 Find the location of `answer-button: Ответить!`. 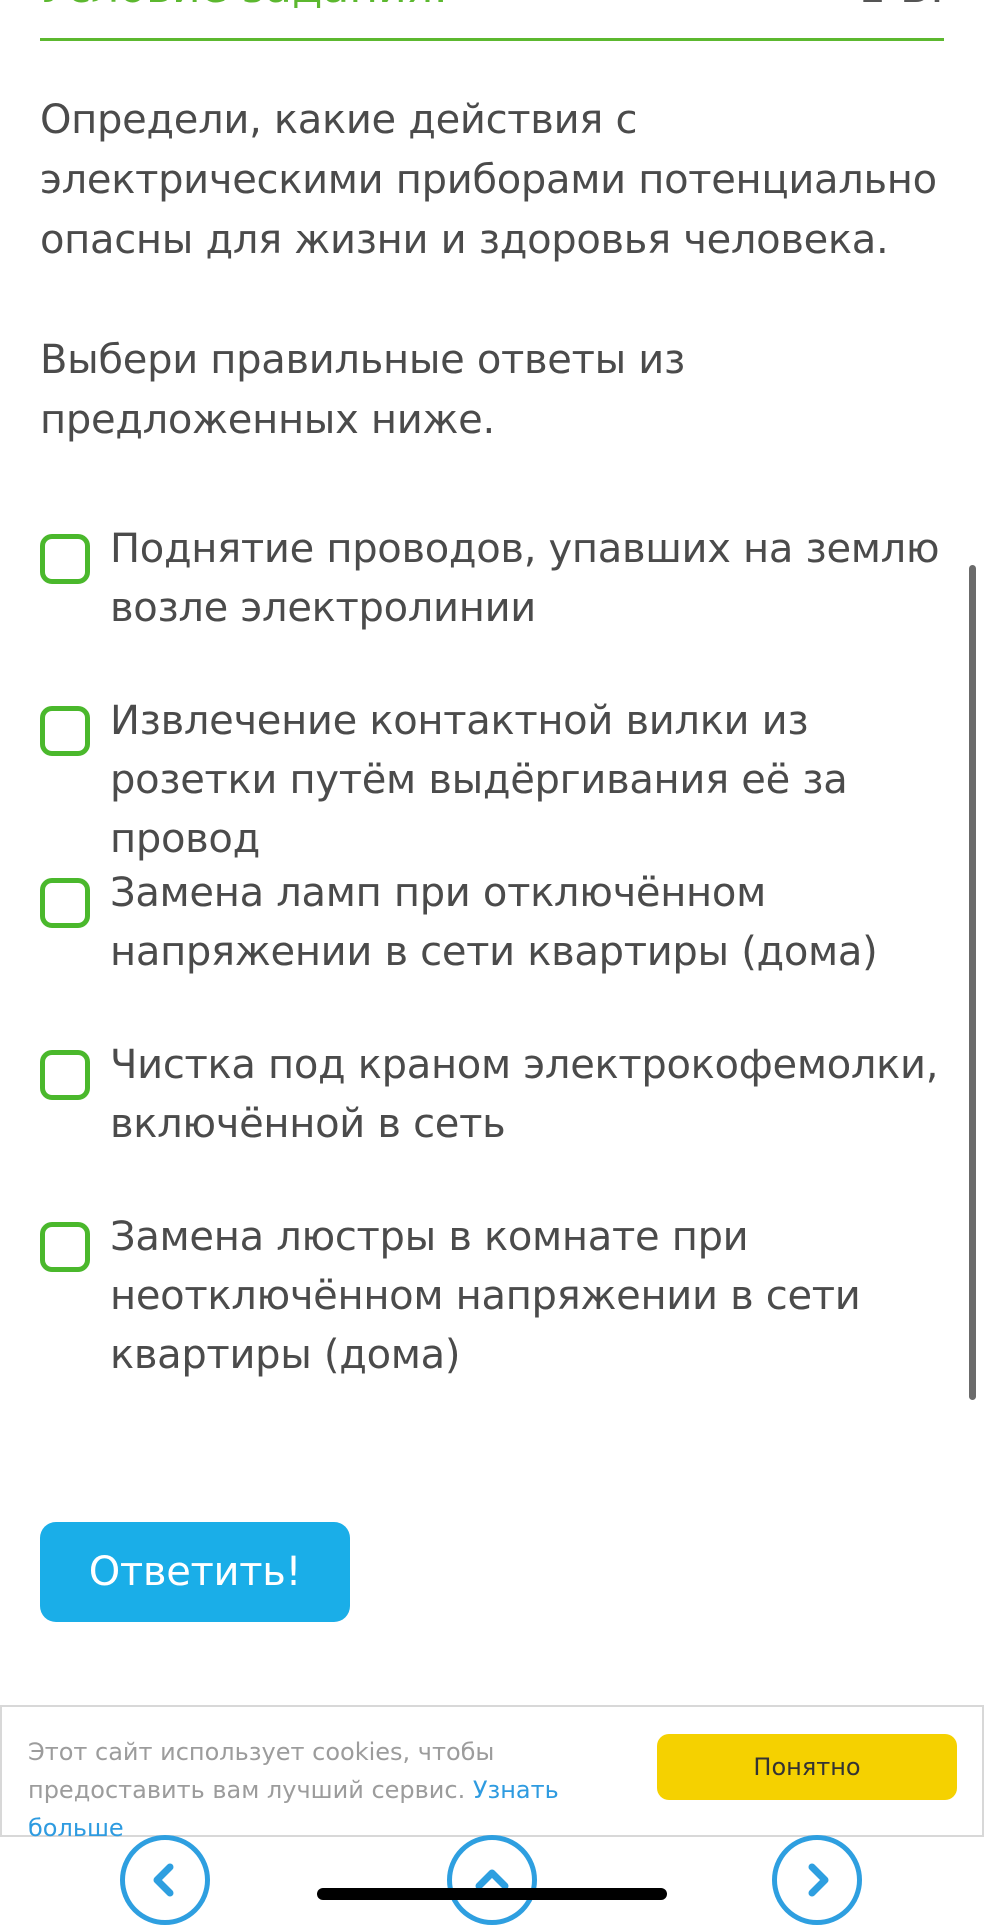

answer-button: Ответить! is located at coordinates (195, 1572).